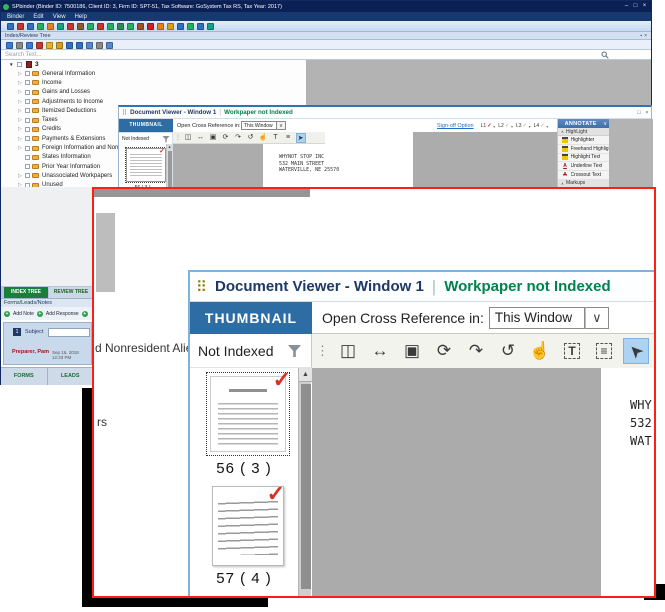 The image size is (665, 612). I want to click on rotate-180-icon: ↷, so click(238, 138).